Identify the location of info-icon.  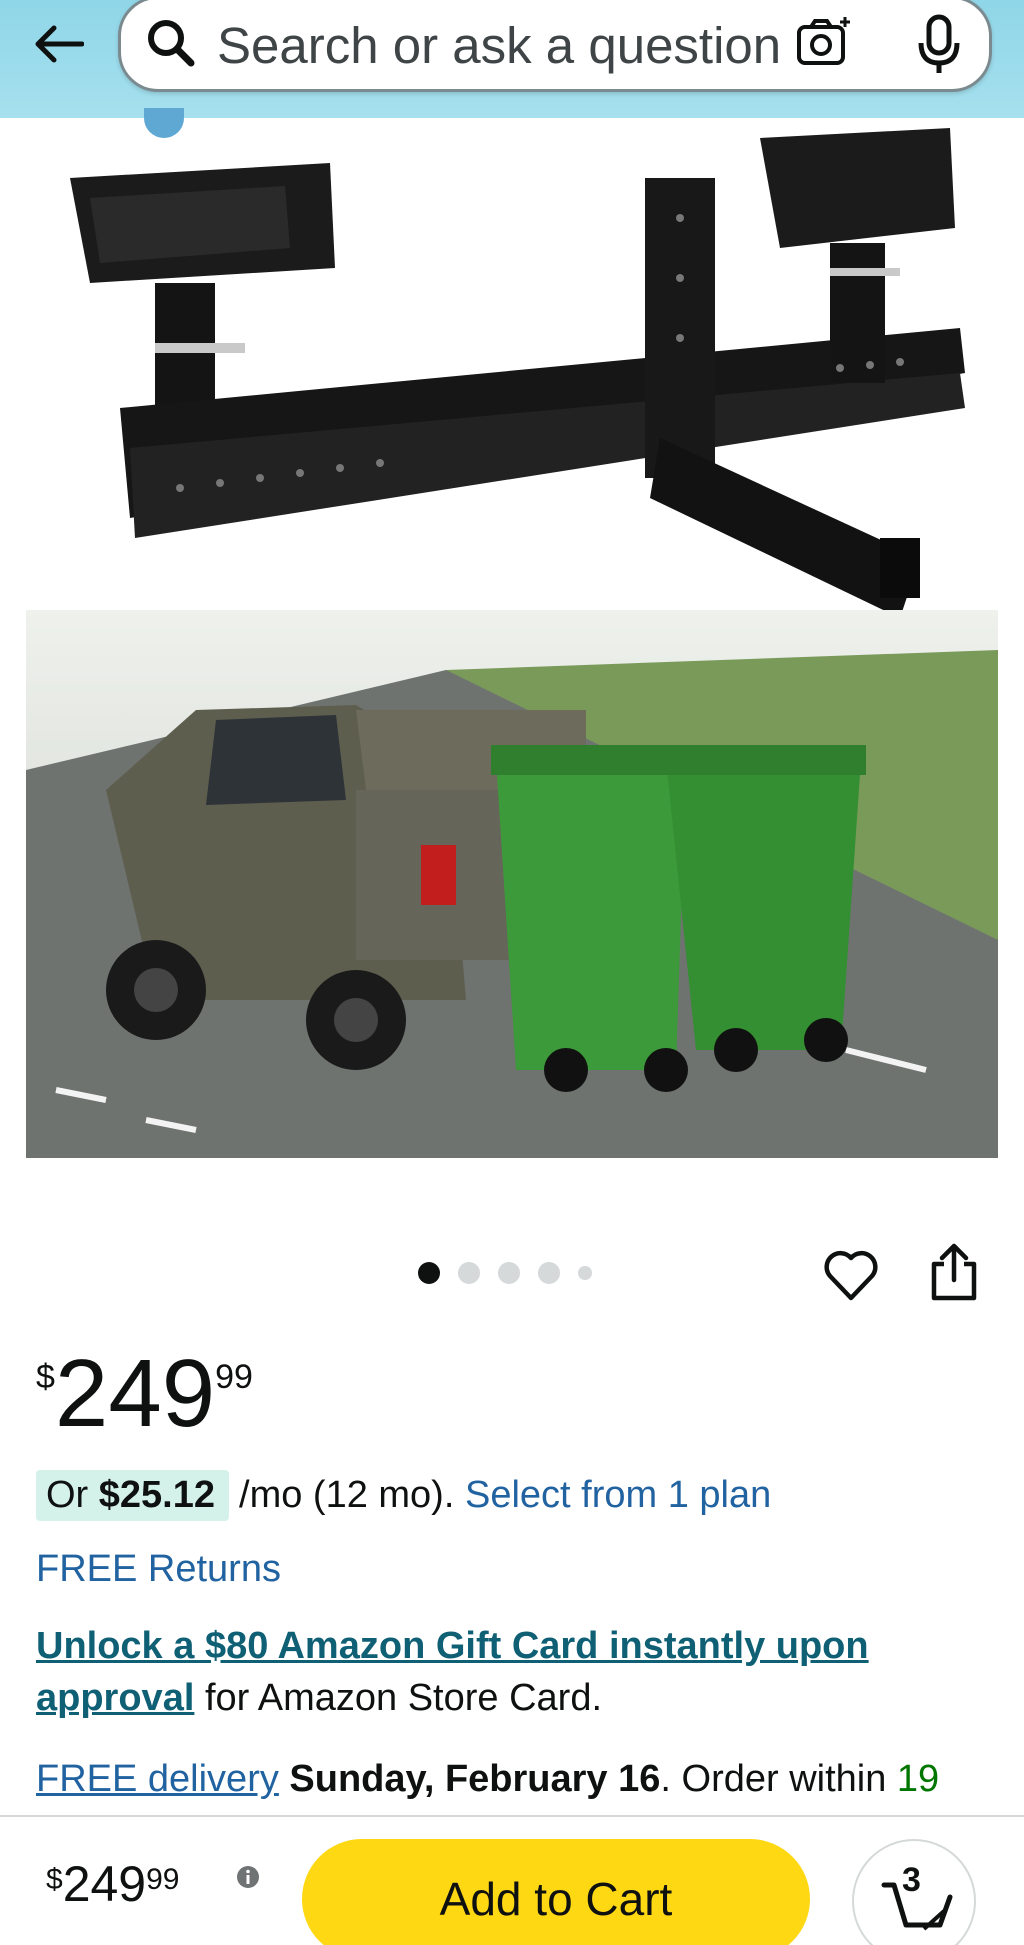
(248, 1877).